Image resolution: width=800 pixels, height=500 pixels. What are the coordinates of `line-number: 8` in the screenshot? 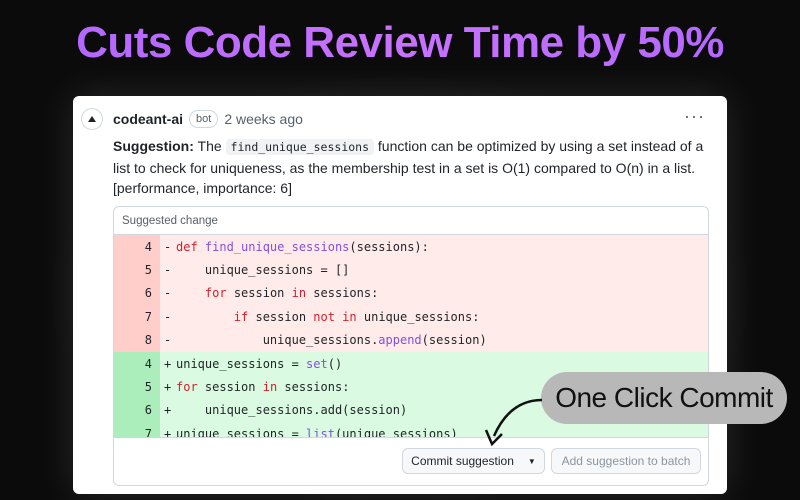 It's located at (137, 340).